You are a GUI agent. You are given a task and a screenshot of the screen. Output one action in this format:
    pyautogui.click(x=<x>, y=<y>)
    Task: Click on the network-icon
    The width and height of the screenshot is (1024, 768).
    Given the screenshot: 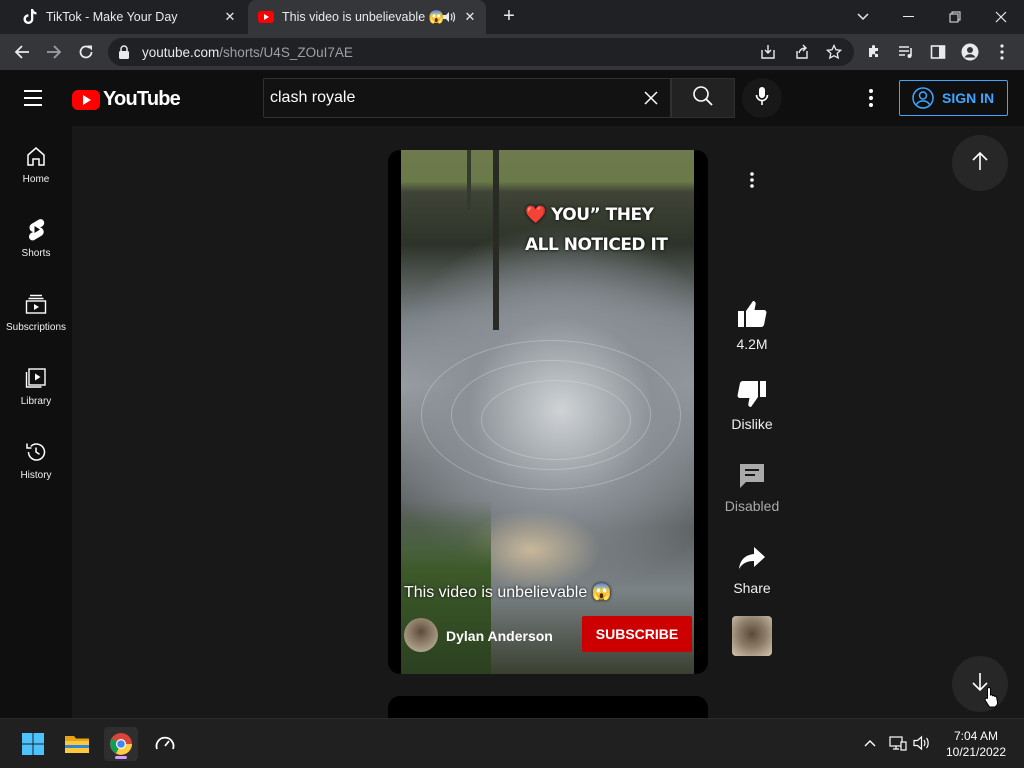 What is the action you would take?
    pyautogui.click(x=898, y=743)
    